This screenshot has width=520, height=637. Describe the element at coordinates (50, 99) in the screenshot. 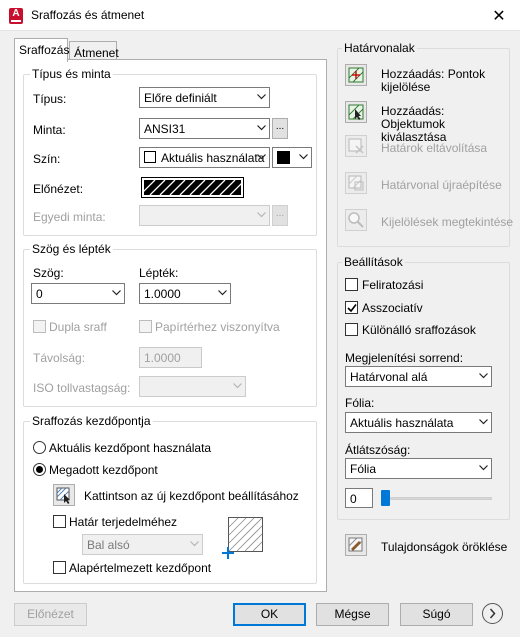

I see `type-label: Típus:` at that location.